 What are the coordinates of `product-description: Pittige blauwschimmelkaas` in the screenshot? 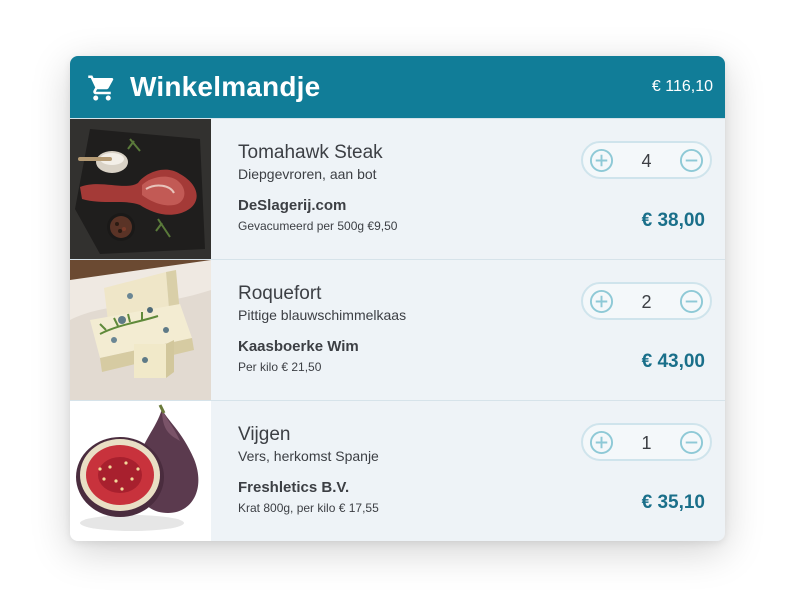 It's located at (322, 315).